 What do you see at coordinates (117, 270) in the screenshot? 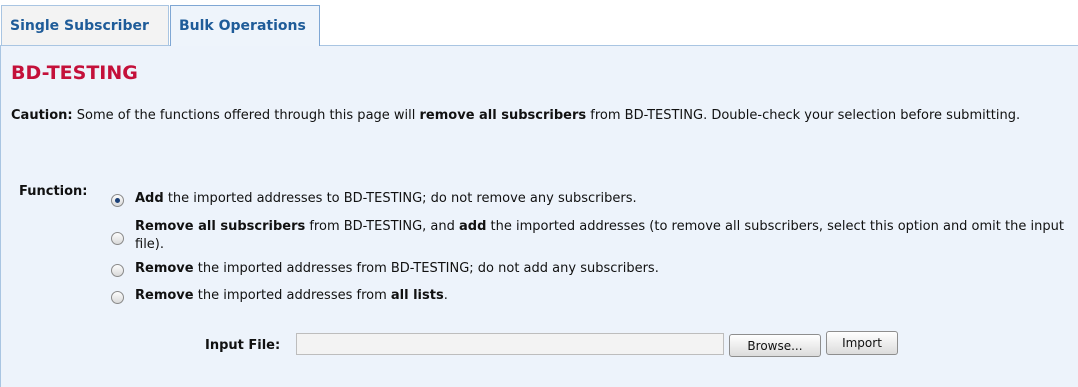
I see `radio-remove` at bounding box center [117, 270].